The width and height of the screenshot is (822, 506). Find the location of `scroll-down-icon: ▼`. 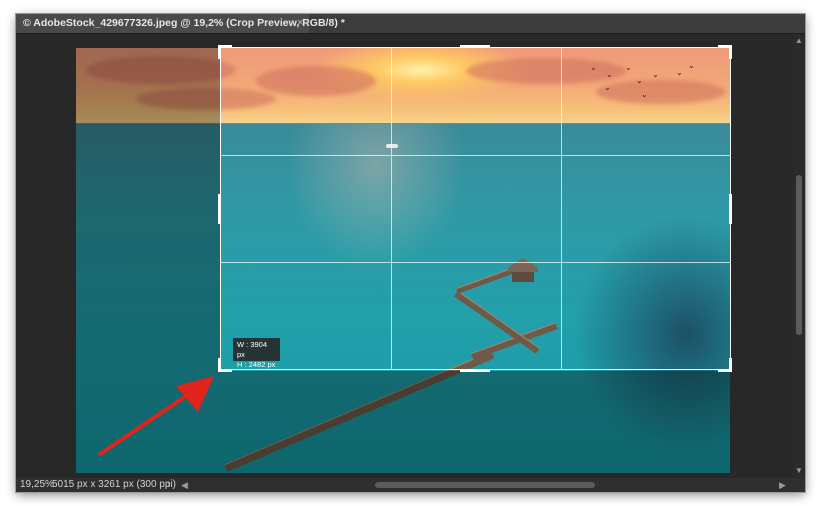

scroll-down-icon: ▼ is located at coordinates (799, 470).